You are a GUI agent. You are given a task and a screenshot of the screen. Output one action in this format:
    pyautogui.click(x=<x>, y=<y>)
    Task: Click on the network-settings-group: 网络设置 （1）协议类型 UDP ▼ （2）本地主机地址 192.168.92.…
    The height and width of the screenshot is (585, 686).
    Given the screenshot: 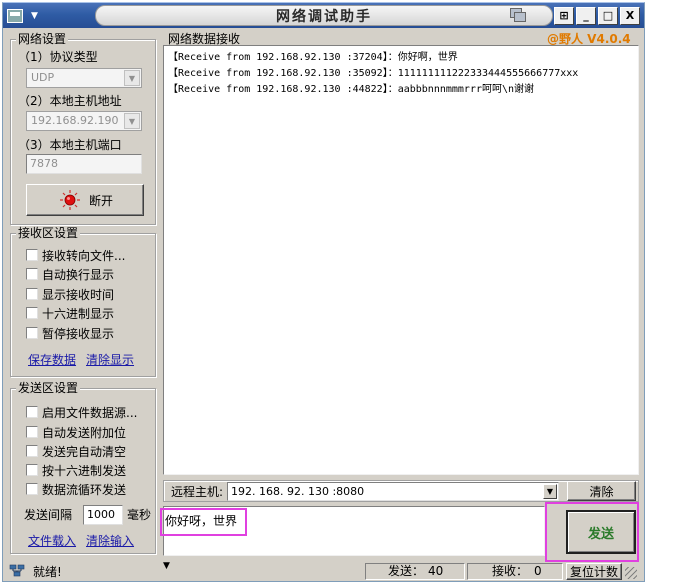 What is the action you would take?
    pyautogui.click(x=83, y=128)
    